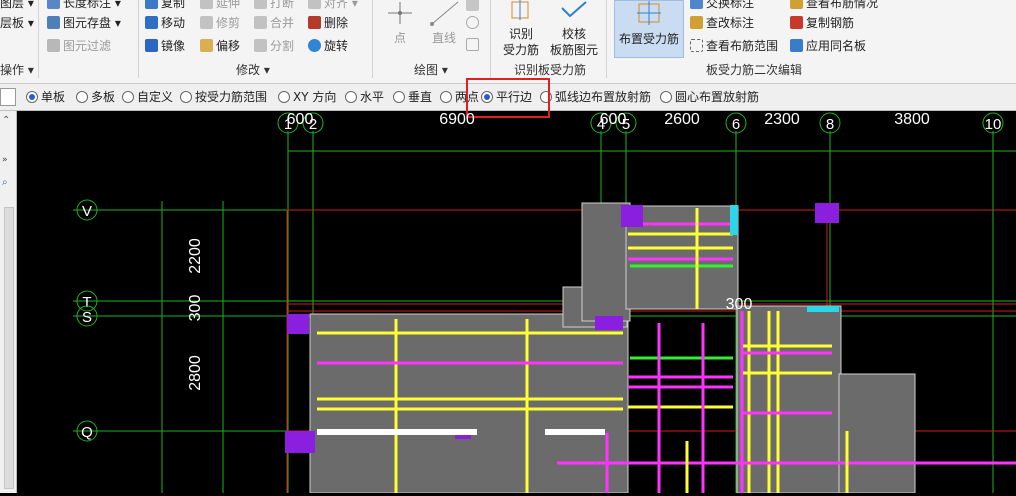 Image resolution: width=1016 pixels, height=496 pixels. Describe the element at coordinates (412, 97) in the screenshot. I see `option-vertical: 垂直` at that location.